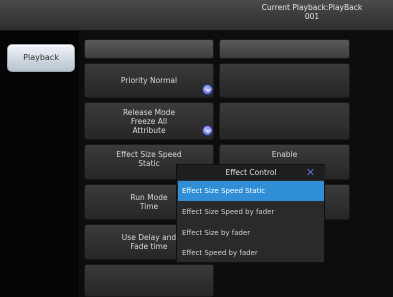  Describe the element at coordinates (41, 58) in the screenshot. I see `tab-playback: Playback` at that location.